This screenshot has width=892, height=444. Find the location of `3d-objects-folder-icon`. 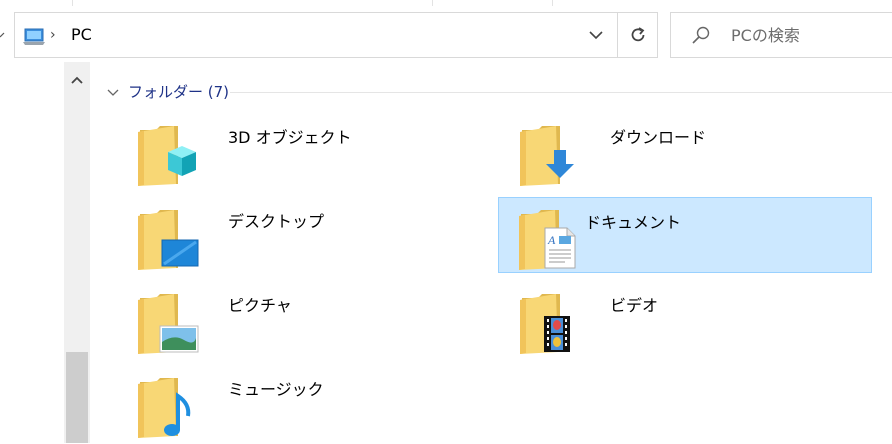

3d-objects-folder-icon is located at coordinates (165, 155).